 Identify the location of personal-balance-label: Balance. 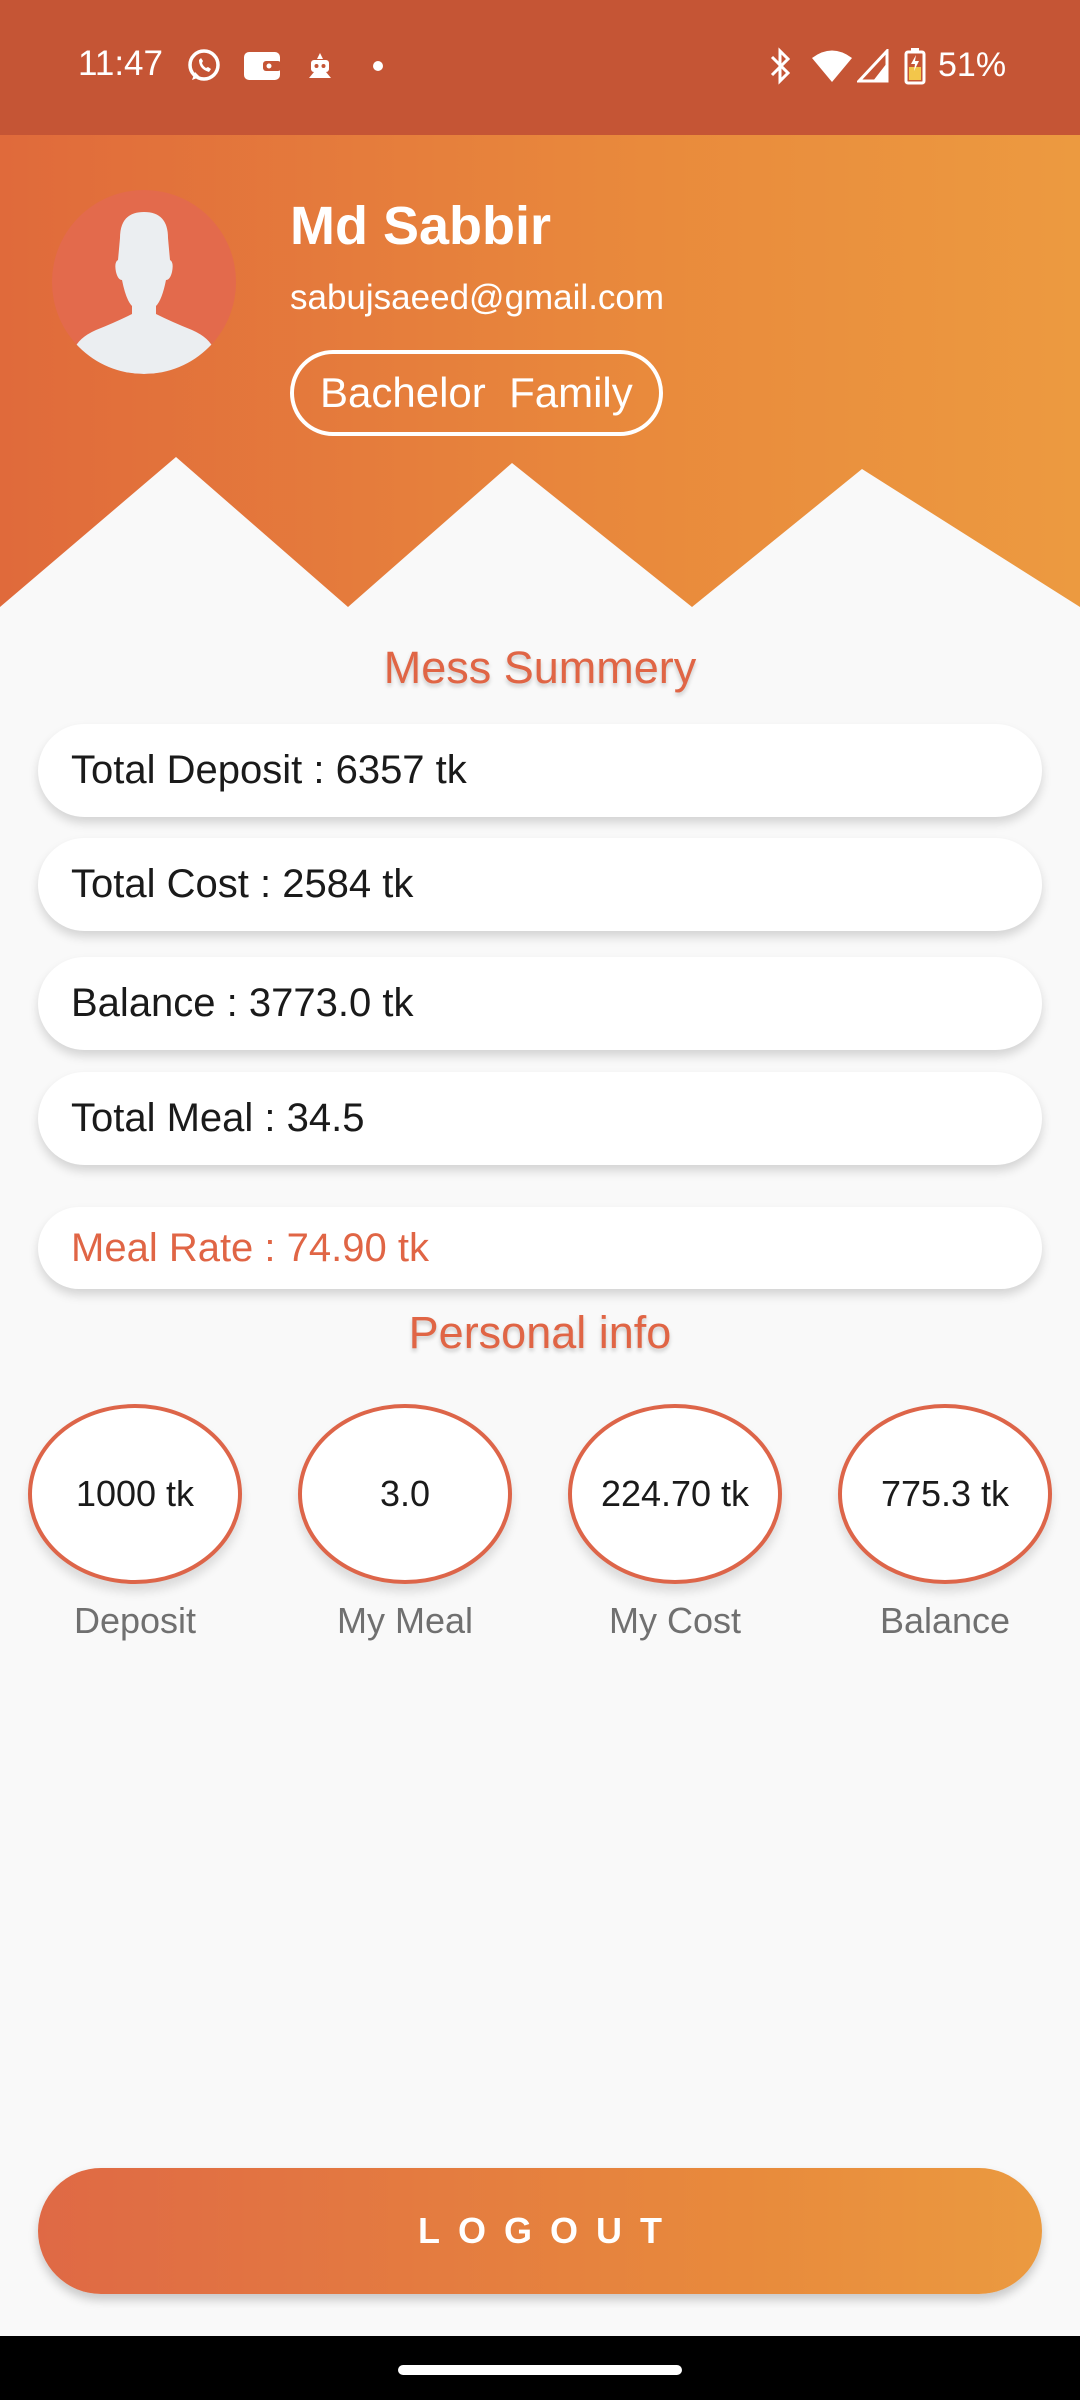
(945, 1620).